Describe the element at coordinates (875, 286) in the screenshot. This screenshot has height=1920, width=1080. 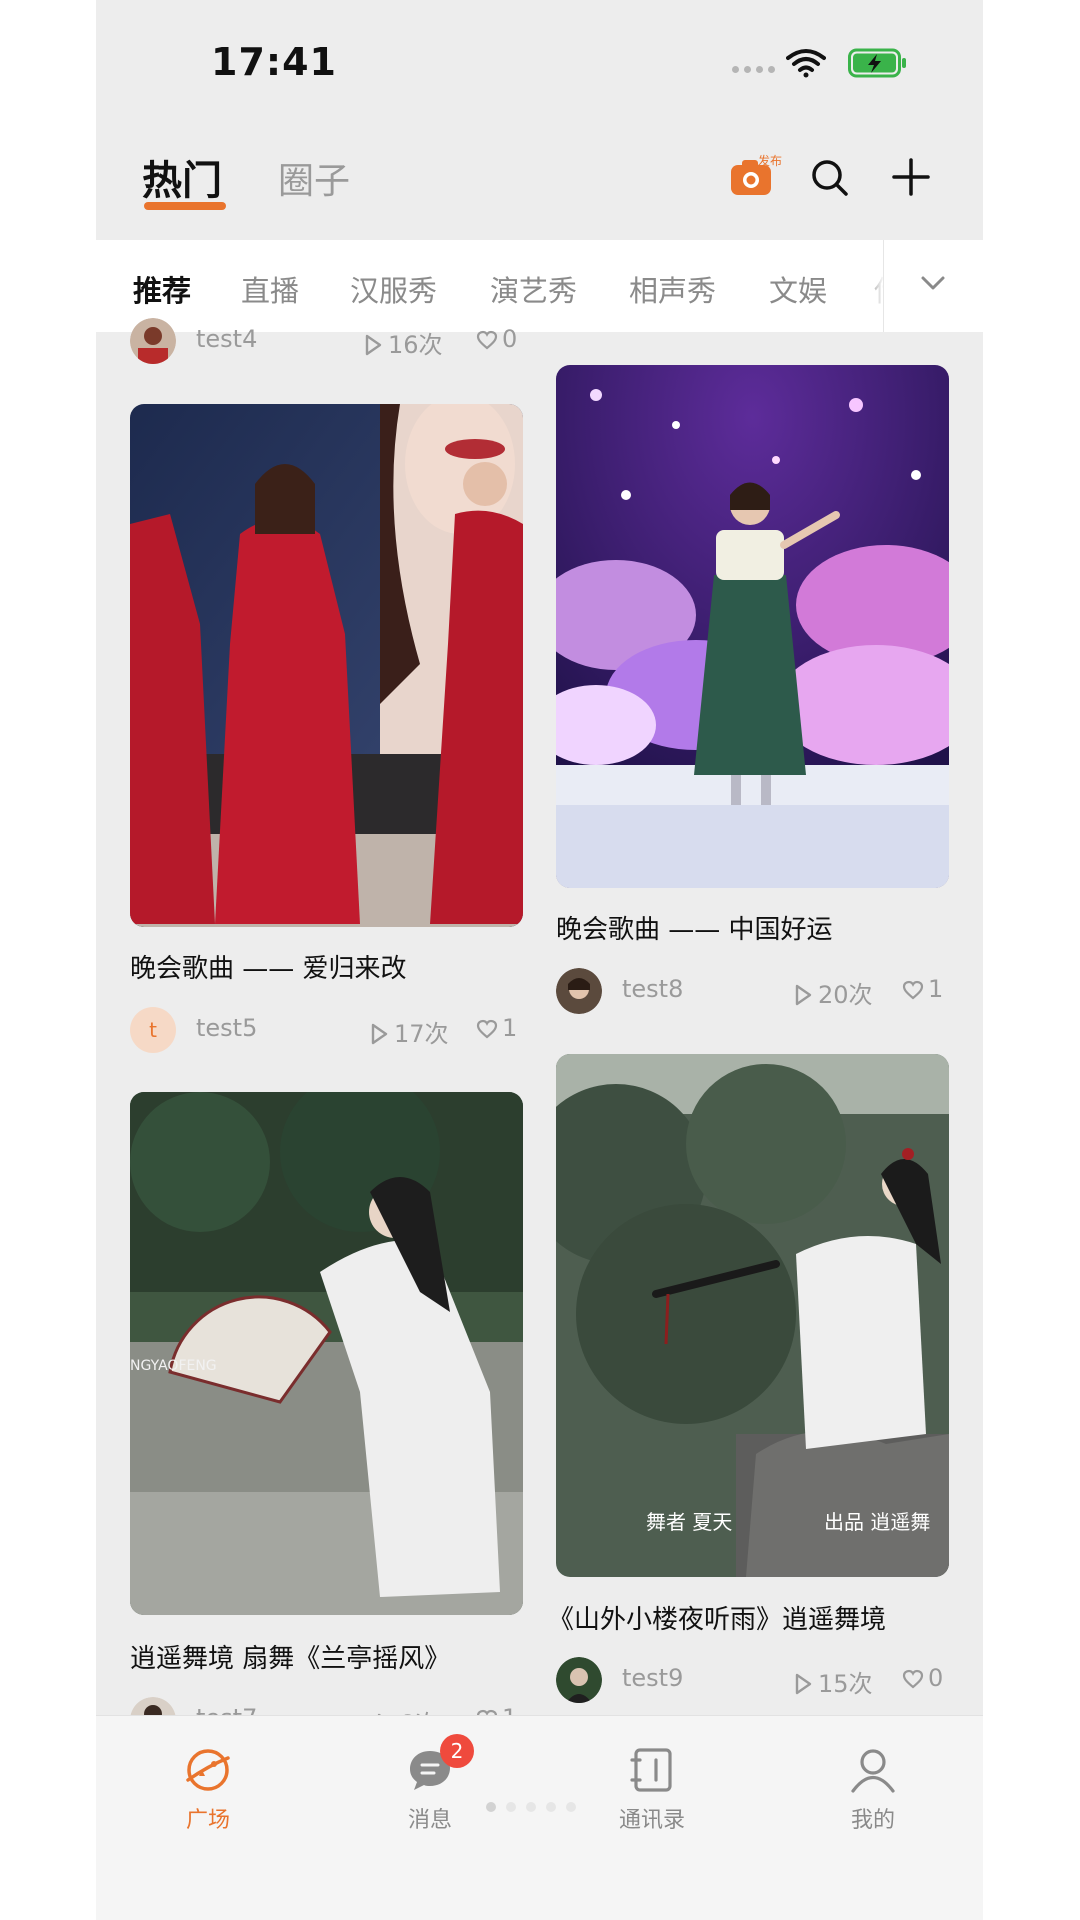
I see `category-fade` at that location.